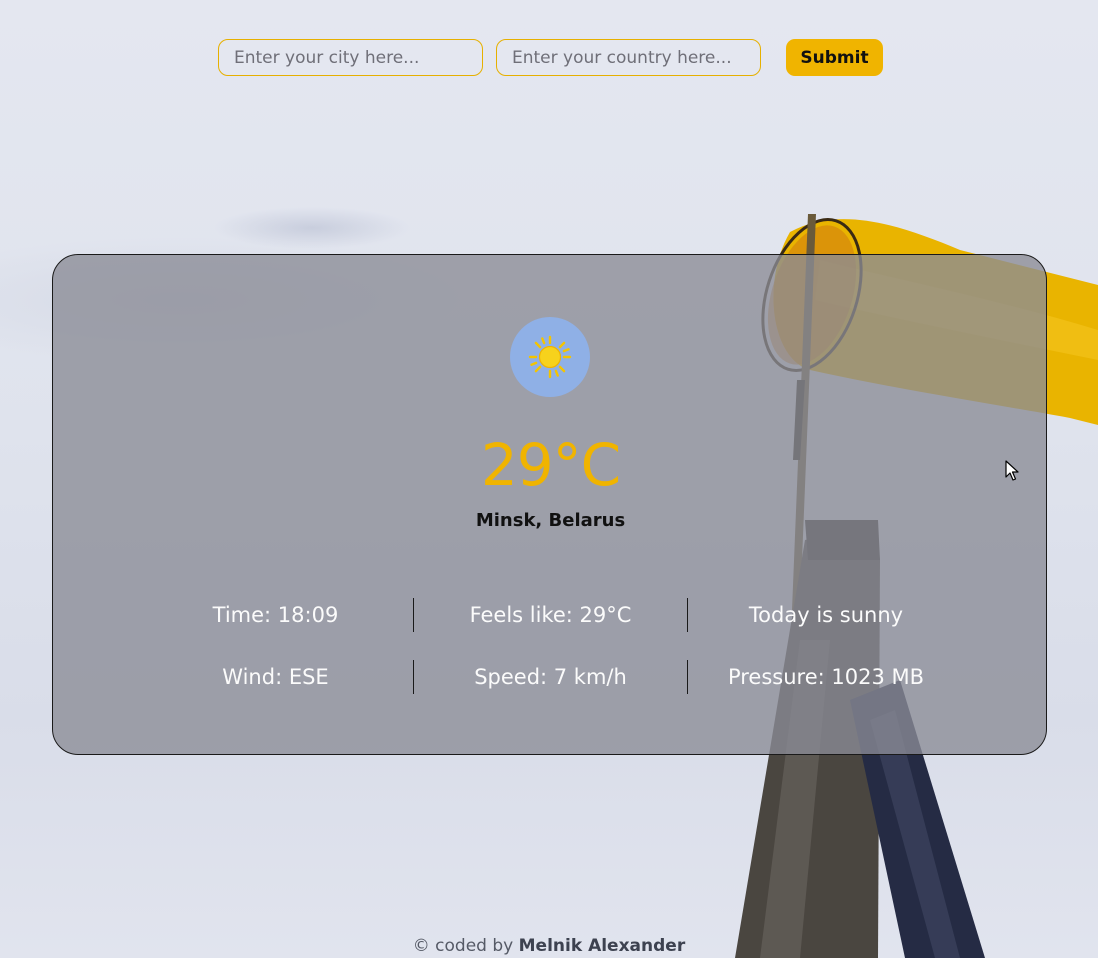 This screenshot has width=1098, height=958. What do you see at coordinates (628, 57) in the screenshot?
I see `country-input` at bounding box center [628, 57].